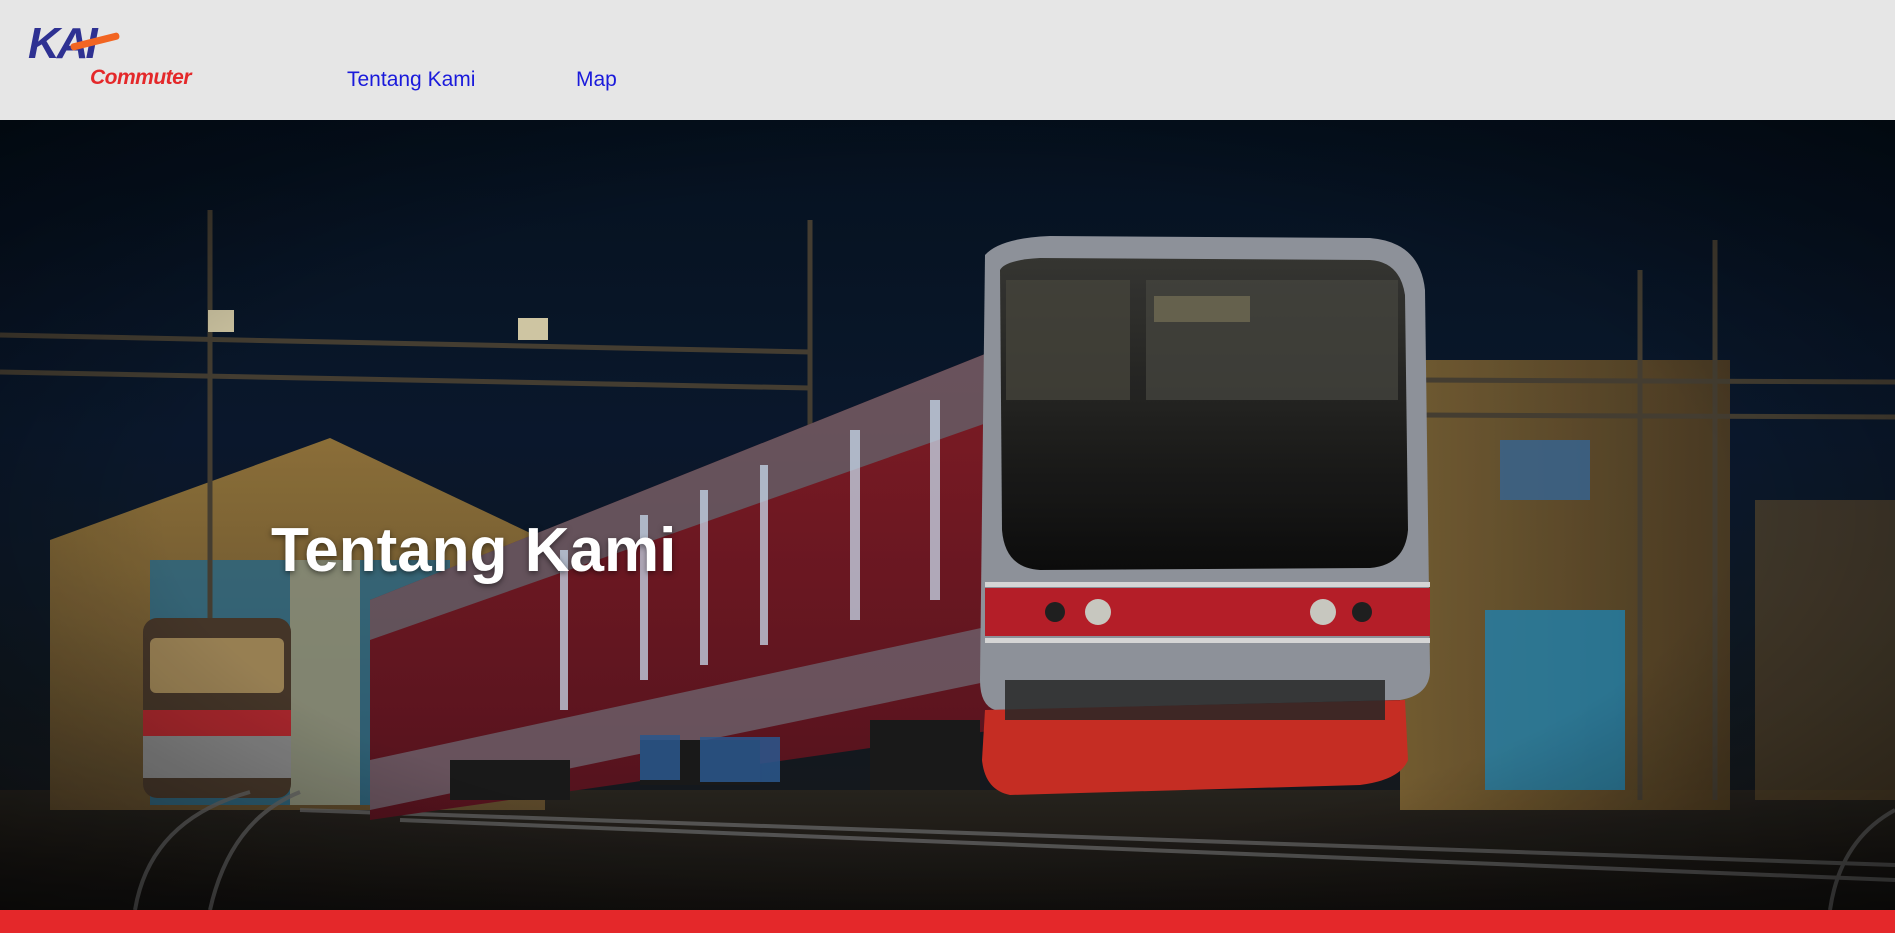  Describe the element at coordinates (947, 921) in the screenshot. I see `footer-accent-bar` at that location.